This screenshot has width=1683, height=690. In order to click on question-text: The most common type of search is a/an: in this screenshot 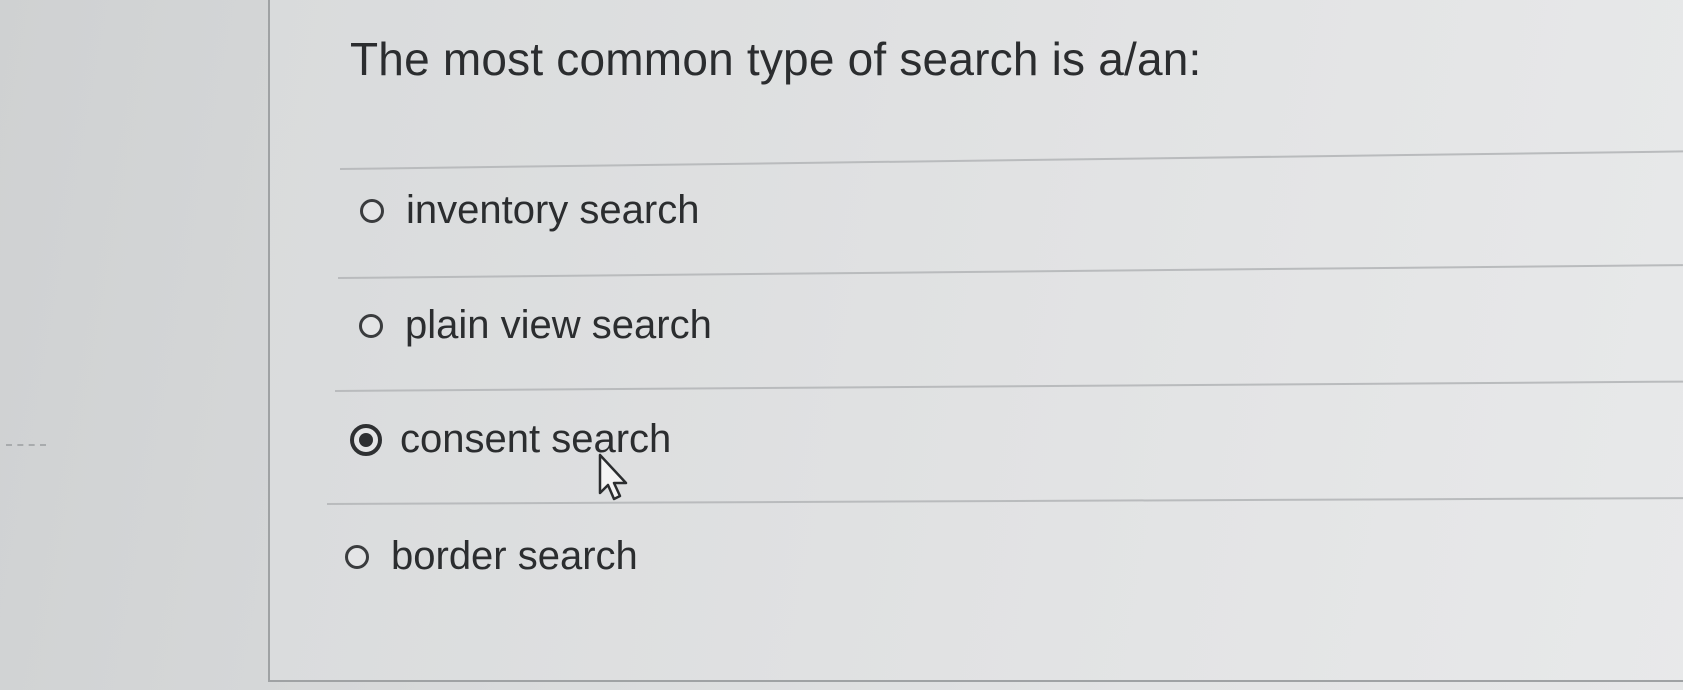, I will do `click(776, 59)`.